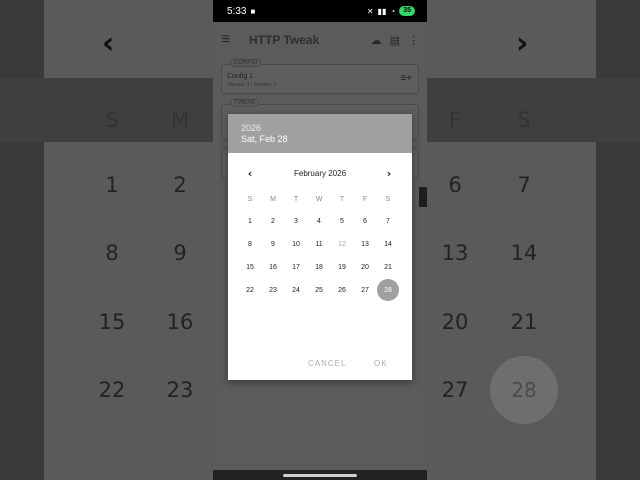 Image resolution: width=640 pixels, height=480 pixels. What do you see at coordinates (320, 173) in the screenshot?
I see `month-title: February 2026` at bounding box center [320, 173].